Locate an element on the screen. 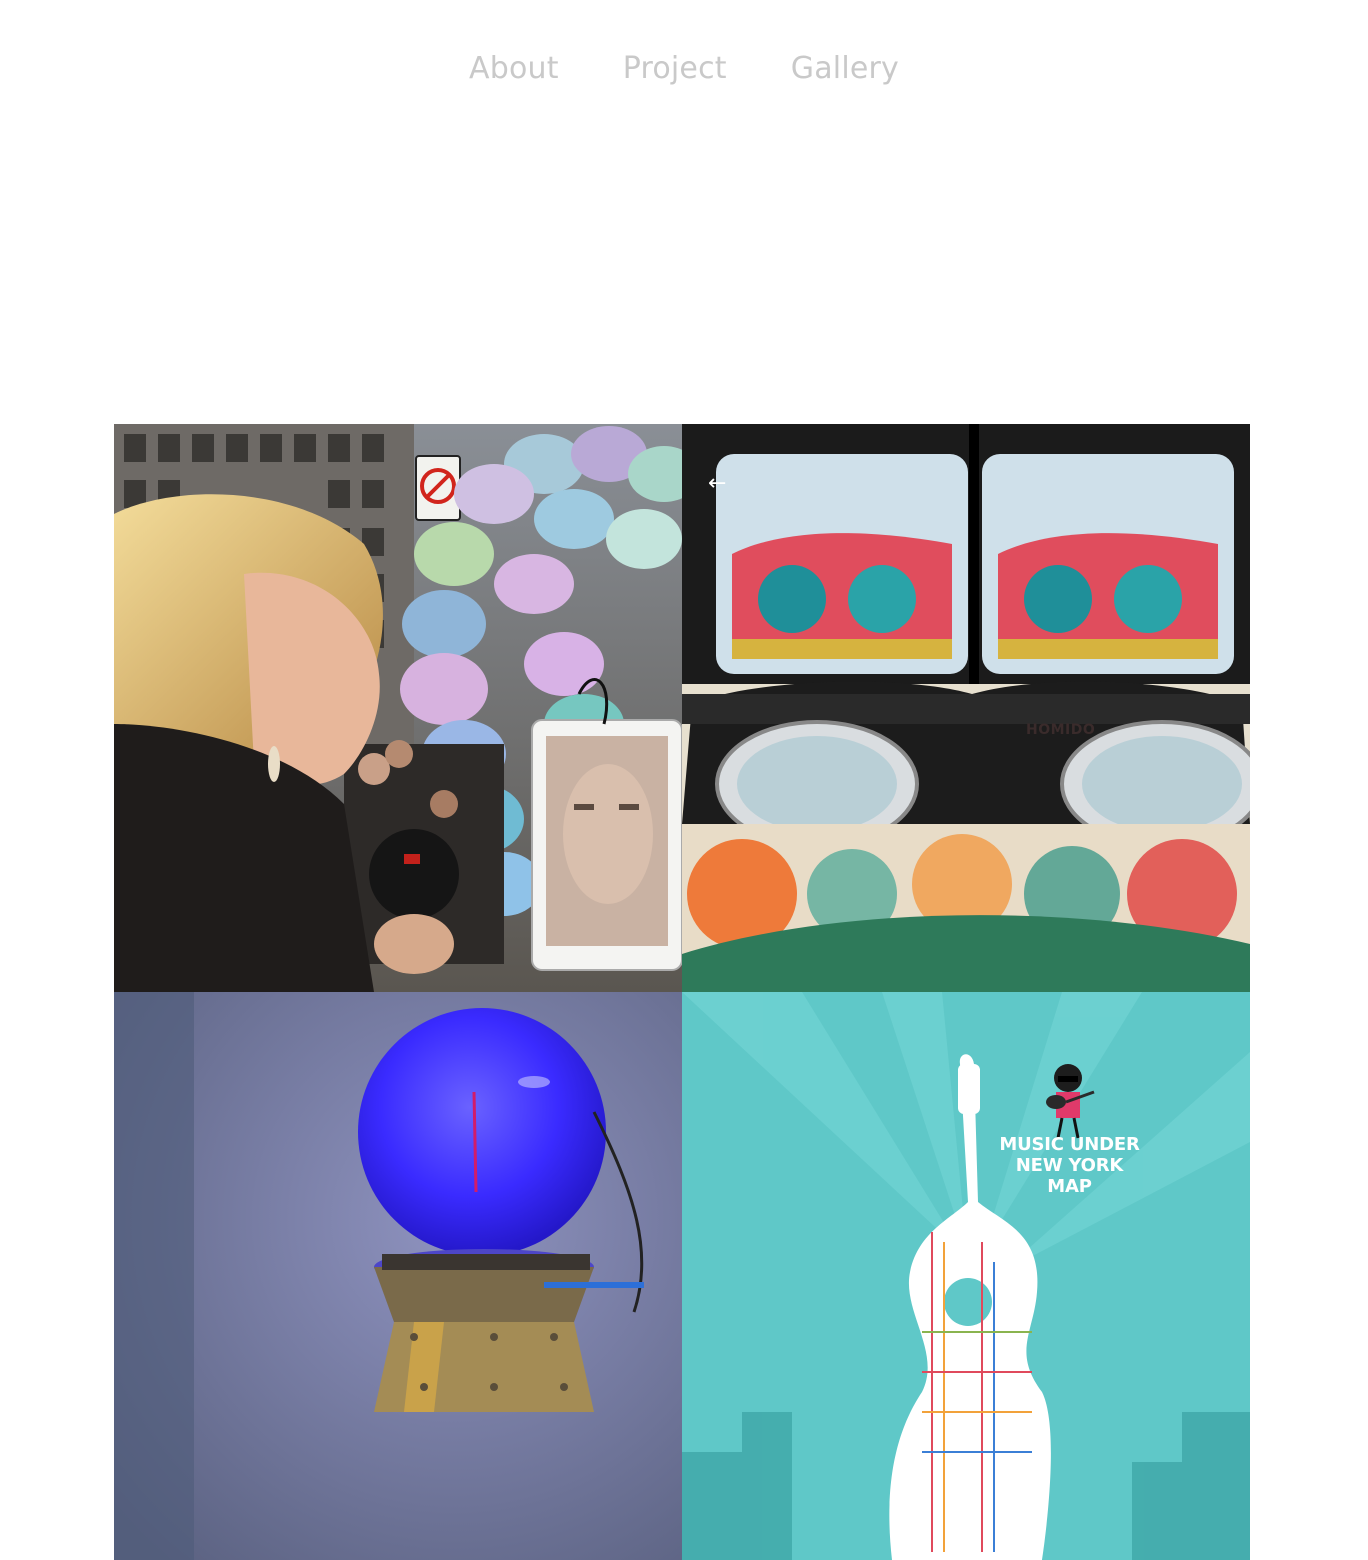  headset-brand-label: HOMIDO is located at coordinates (1061, 730).